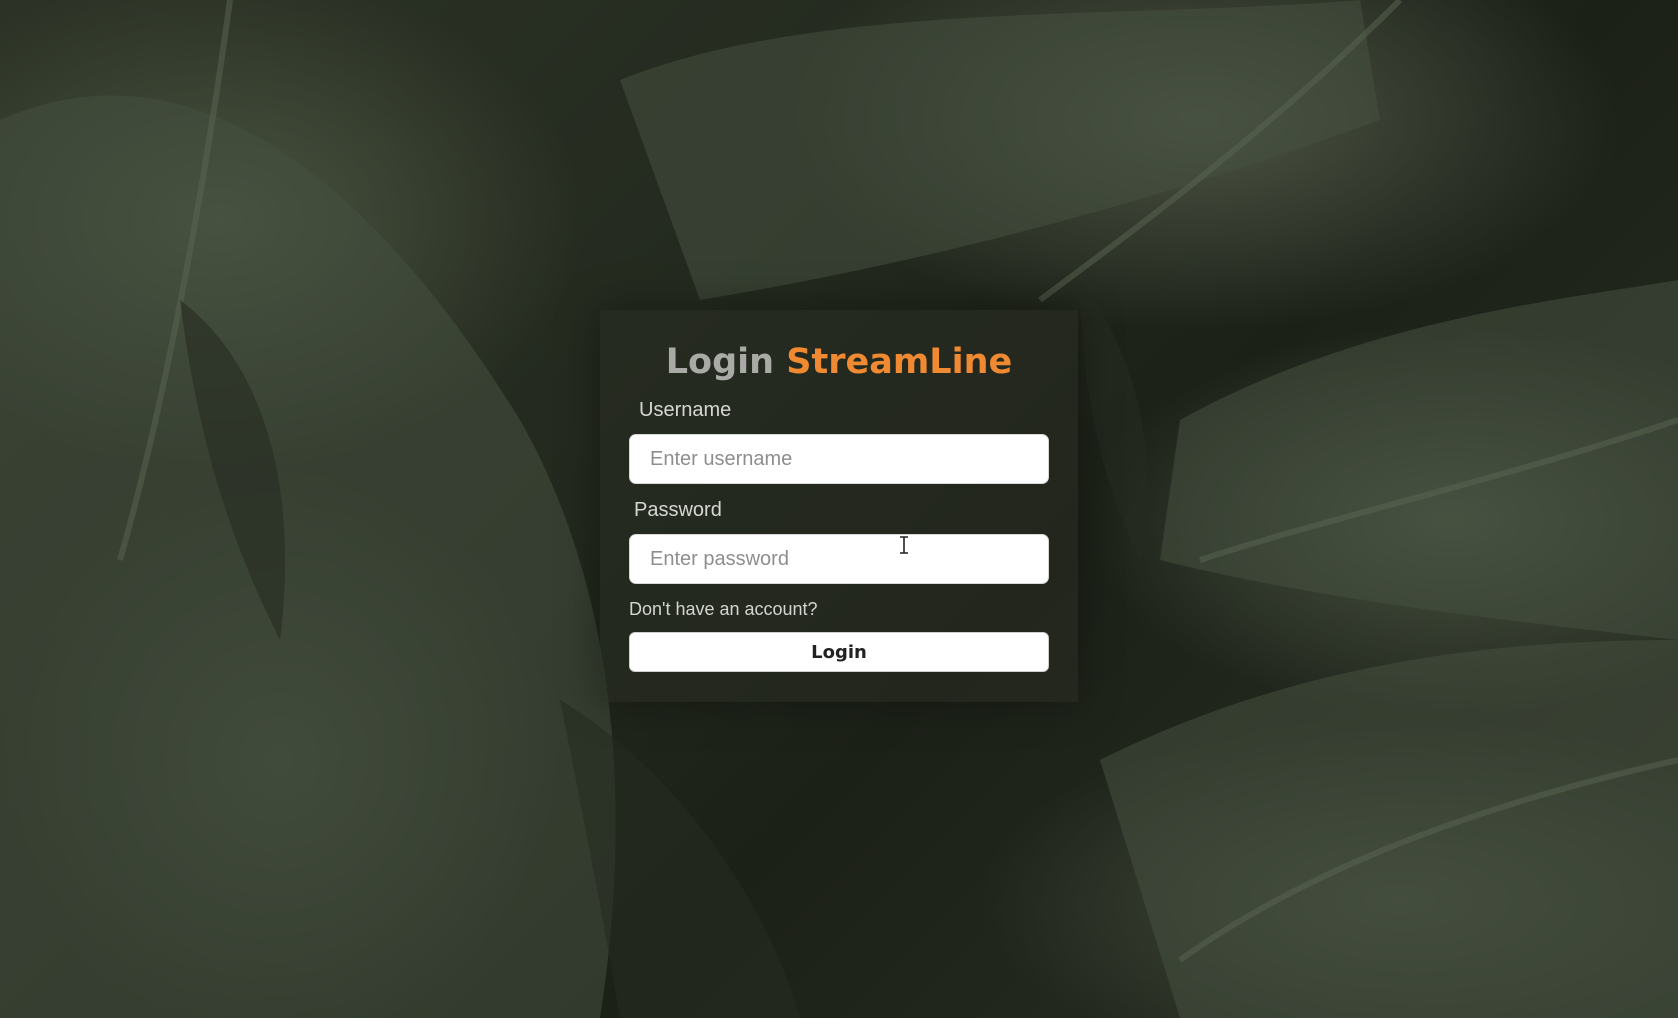 Image resolution: width=1678 pixels, height=1018 pixels. Describe the element at coordinates (839, 459) in the screenshot. I see `username-input` at that location.